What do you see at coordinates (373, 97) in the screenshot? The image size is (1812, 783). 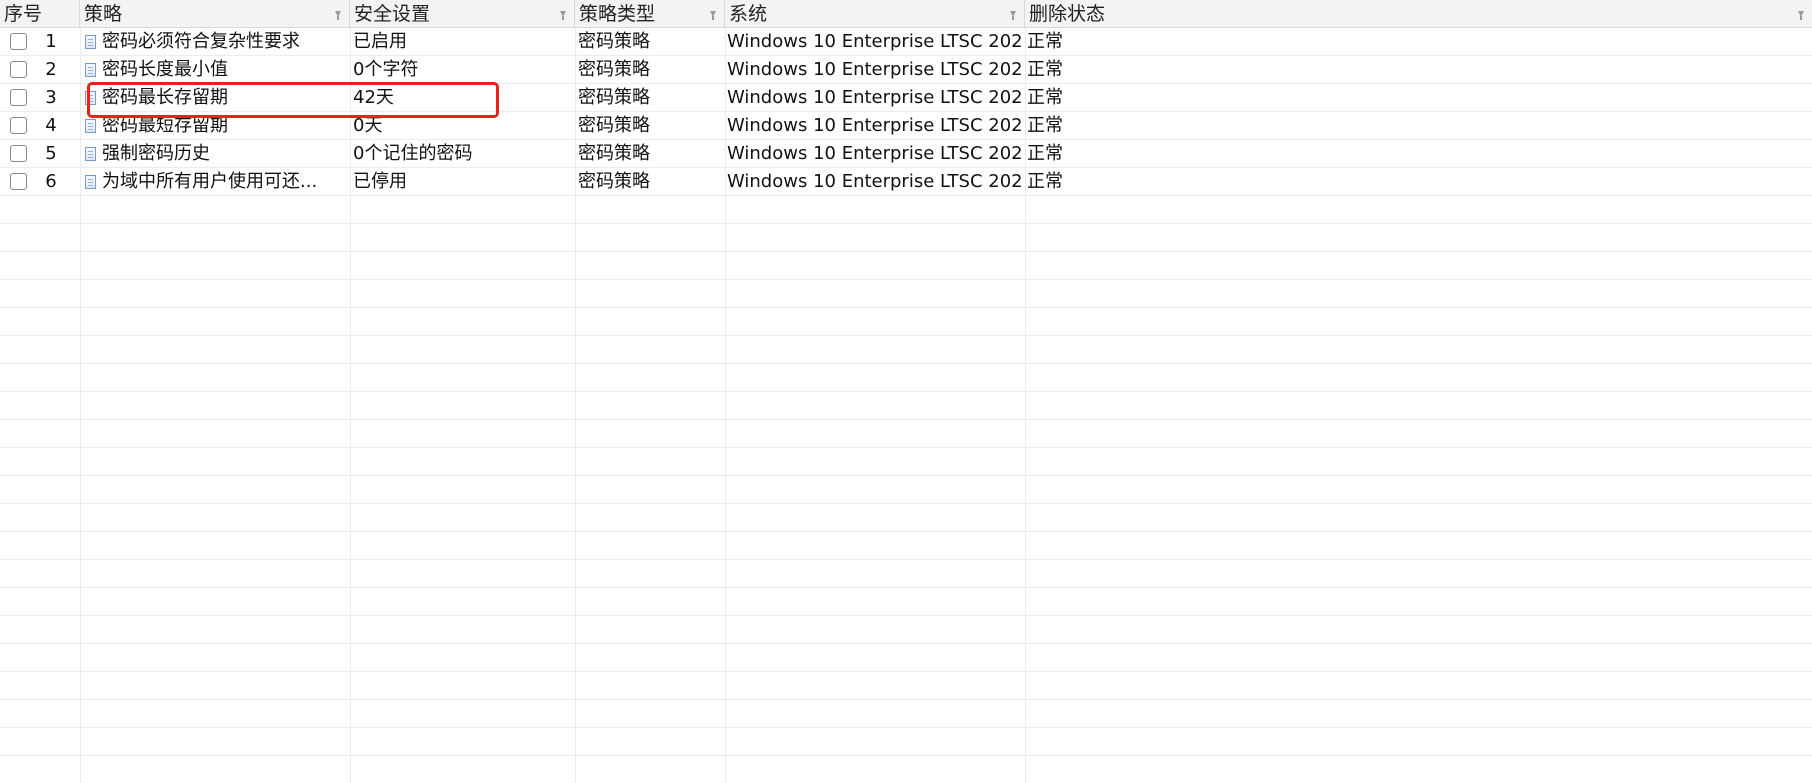 I see `security-setting: 42天` at bounding box center [373, 97].